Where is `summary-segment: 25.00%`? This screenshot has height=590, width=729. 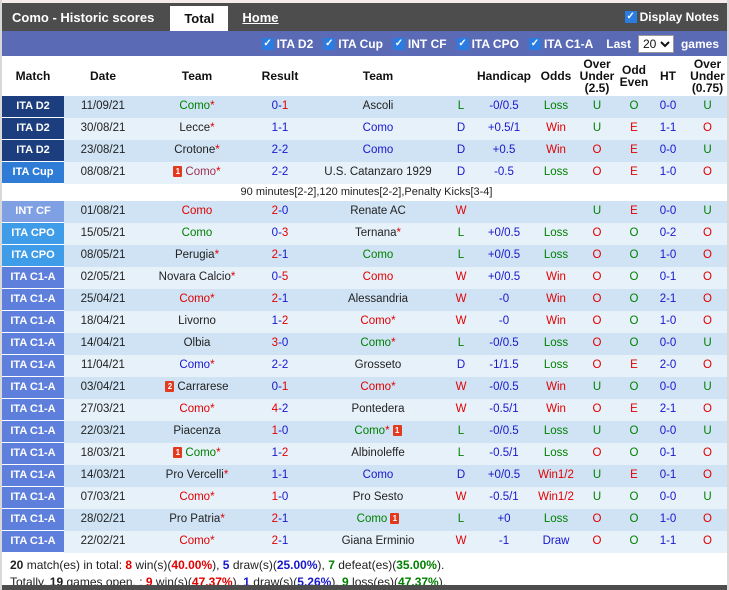
summary-segment: 25.00% is located at coordinates (297, 565).